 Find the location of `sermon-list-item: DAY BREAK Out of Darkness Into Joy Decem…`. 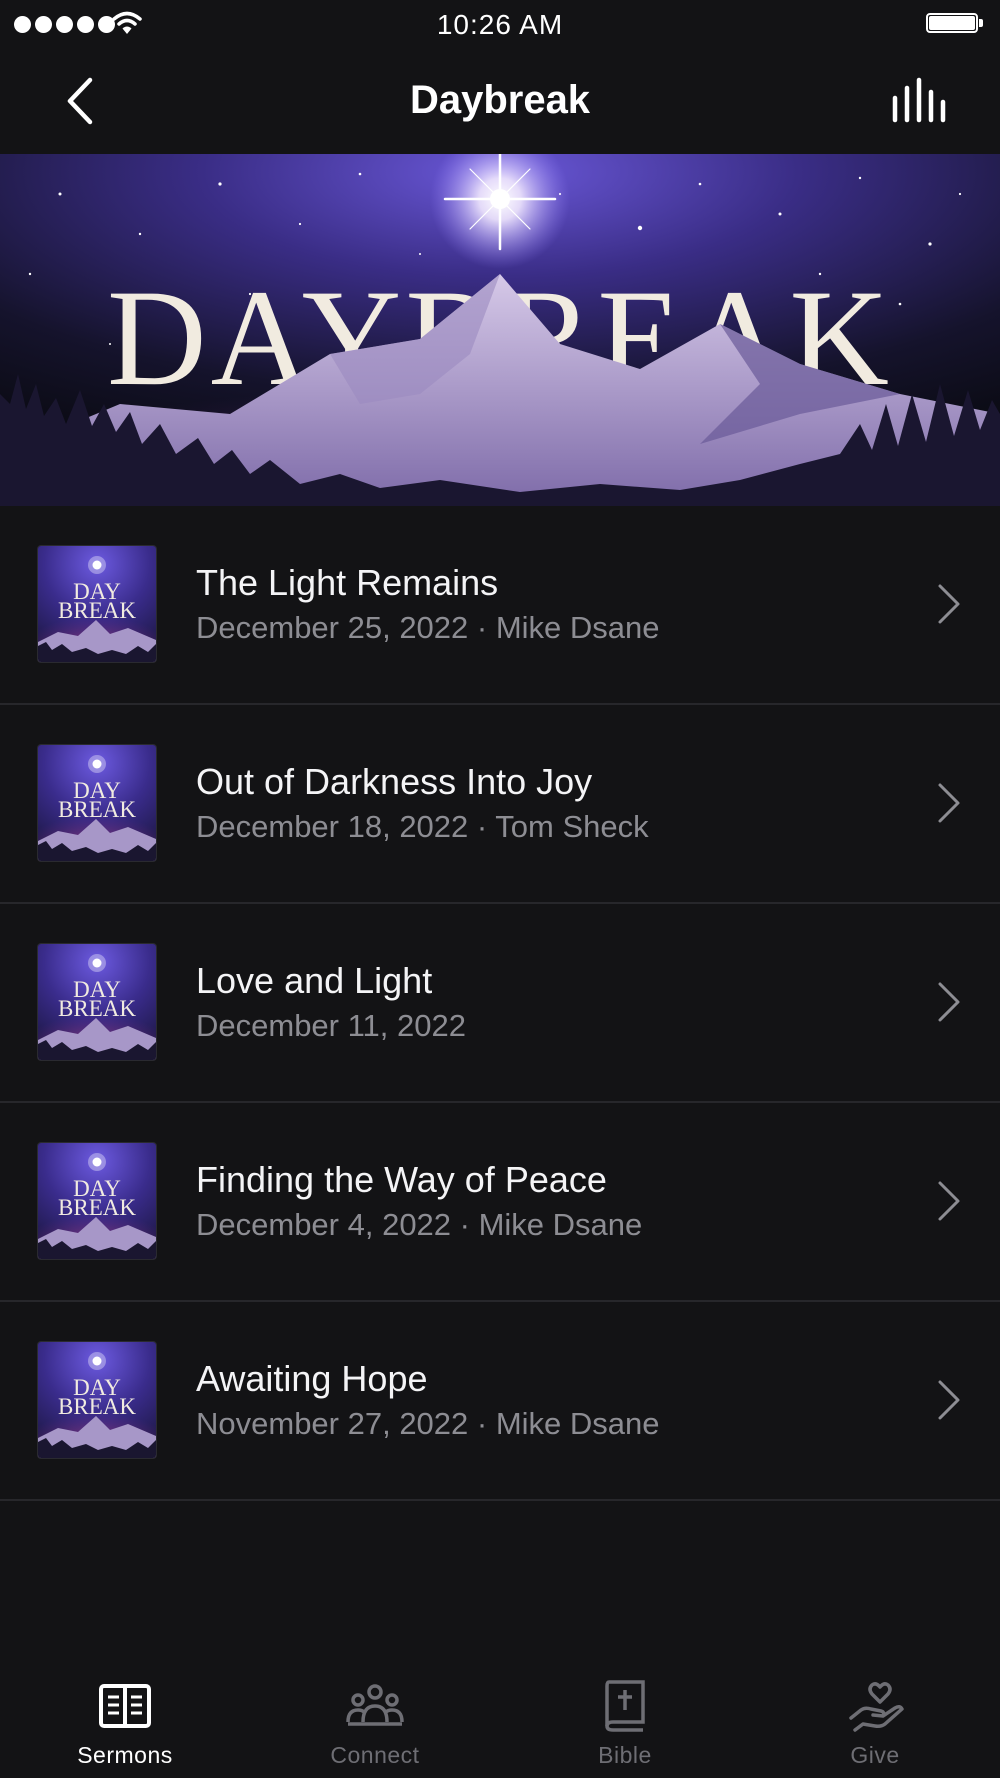

sermon-list-item: DAY BREAK Out of Darkness Into Joy Decem… is located at coordinates (500, 804).